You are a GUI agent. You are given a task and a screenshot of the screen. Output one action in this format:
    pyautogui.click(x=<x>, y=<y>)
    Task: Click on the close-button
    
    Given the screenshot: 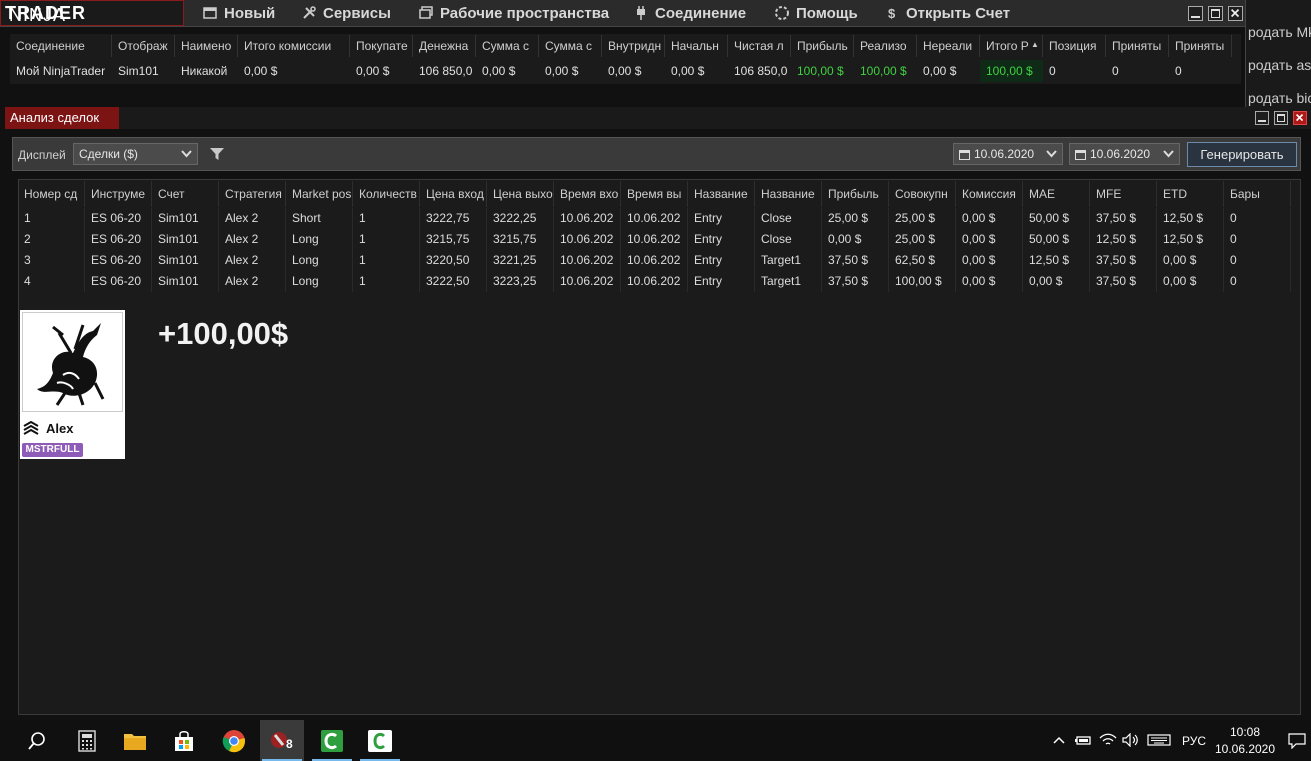 What is the action you would take?
    pyautogui.click(x=1235, y=13)
    